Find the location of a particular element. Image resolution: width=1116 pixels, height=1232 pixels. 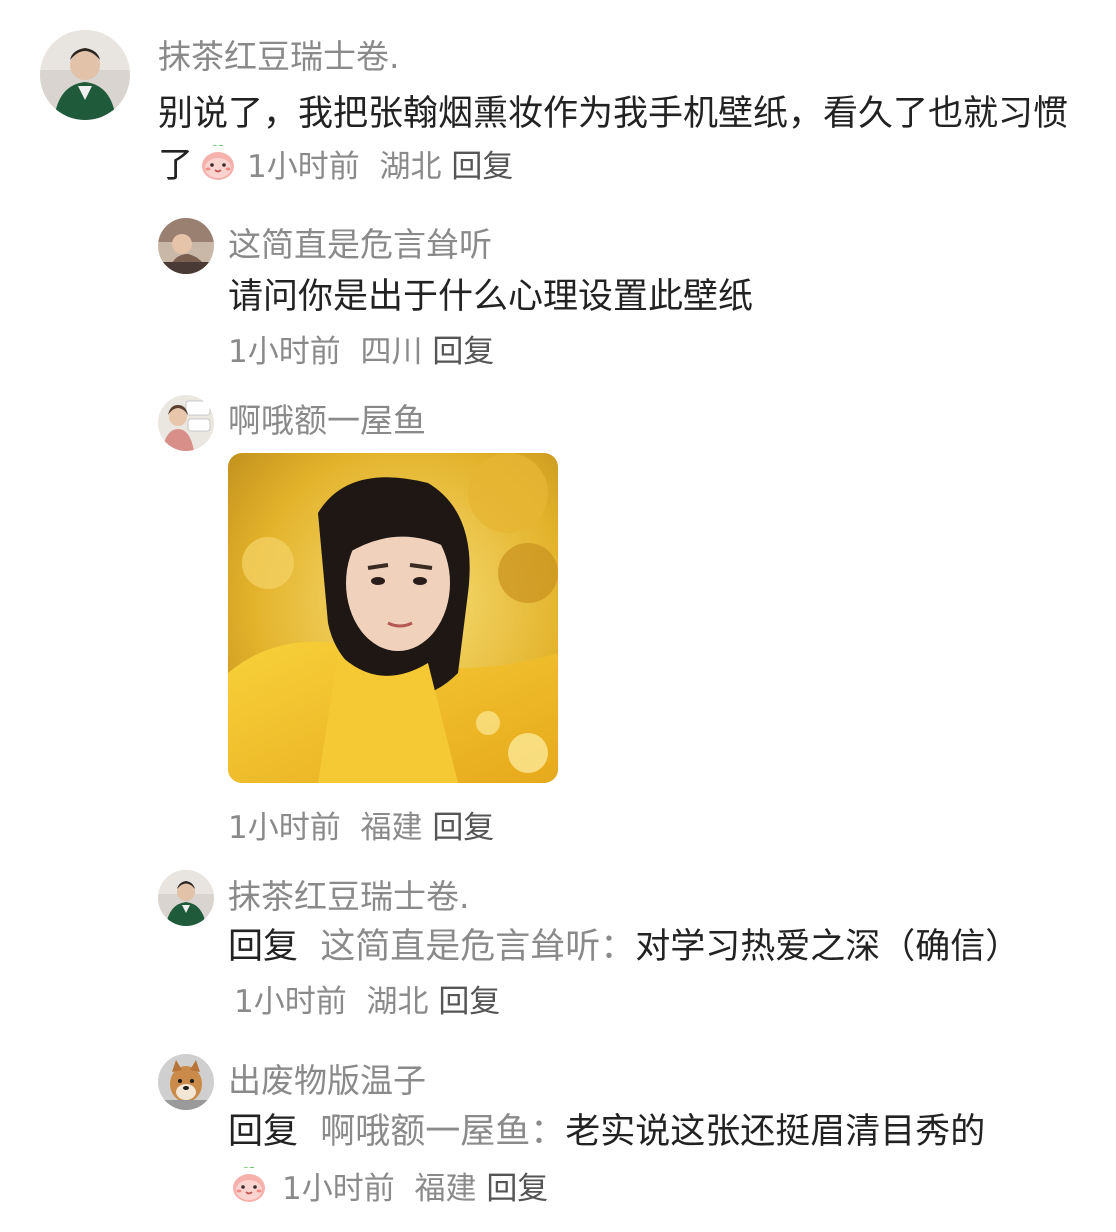

reply-text: 请问你是出于什么心理设置此壁纸 is located at coordinates (491, 297).